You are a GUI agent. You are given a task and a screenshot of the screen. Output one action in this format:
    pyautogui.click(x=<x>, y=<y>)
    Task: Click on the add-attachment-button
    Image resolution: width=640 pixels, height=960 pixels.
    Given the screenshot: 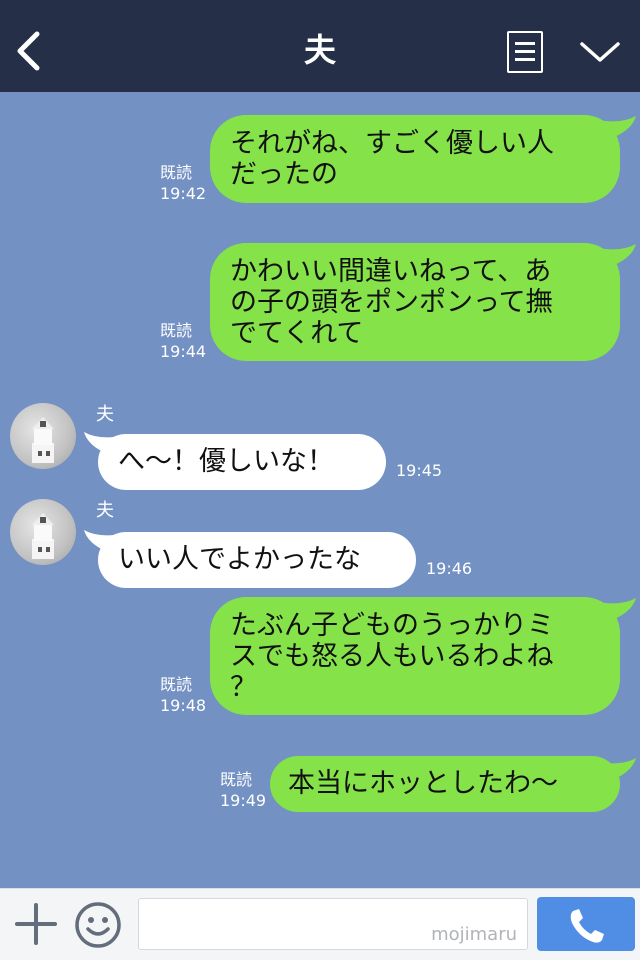 What is the action you would take?
    pyautogui.click(x=36, y=924)
    